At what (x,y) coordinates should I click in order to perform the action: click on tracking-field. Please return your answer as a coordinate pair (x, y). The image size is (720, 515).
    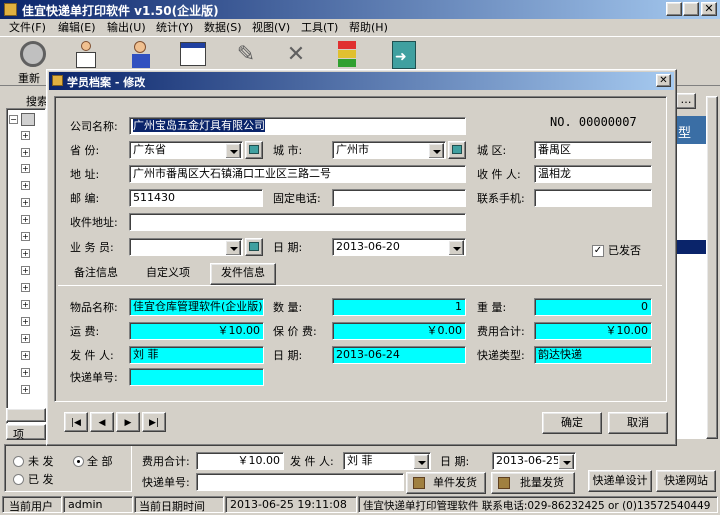
    Looking at the image, I should click on (196, 377).